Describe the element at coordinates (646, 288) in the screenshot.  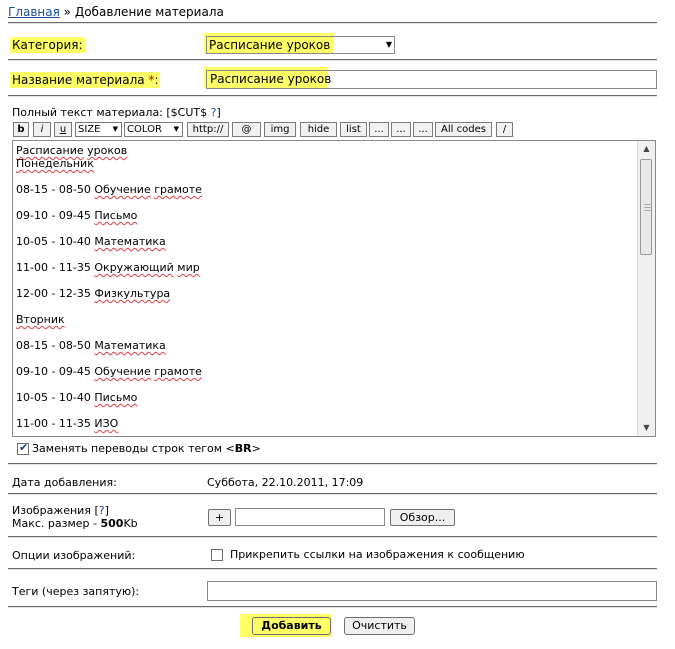
I see `vertical-scrollbar: ▲ — — — ▼` at that location.